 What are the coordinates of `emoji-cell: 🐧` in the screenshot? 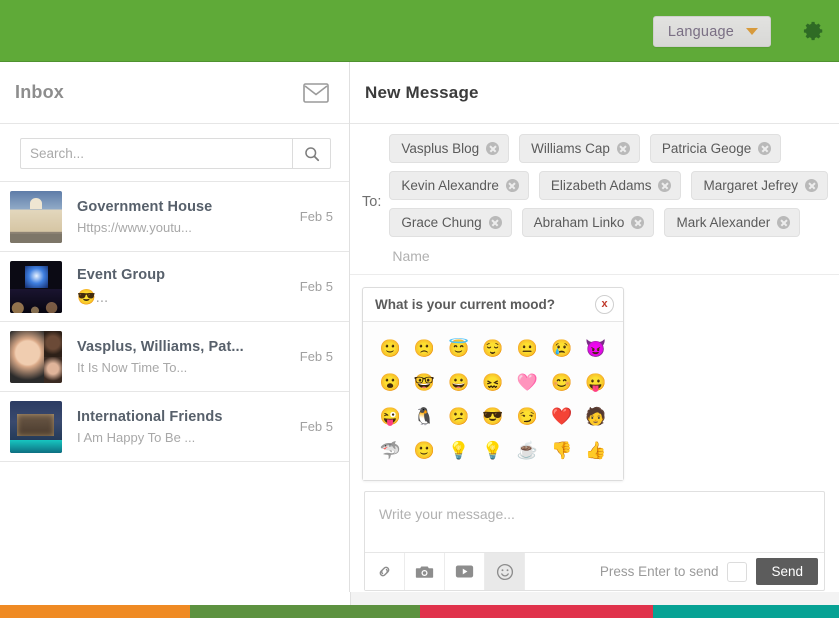 It's located at (424, 417).